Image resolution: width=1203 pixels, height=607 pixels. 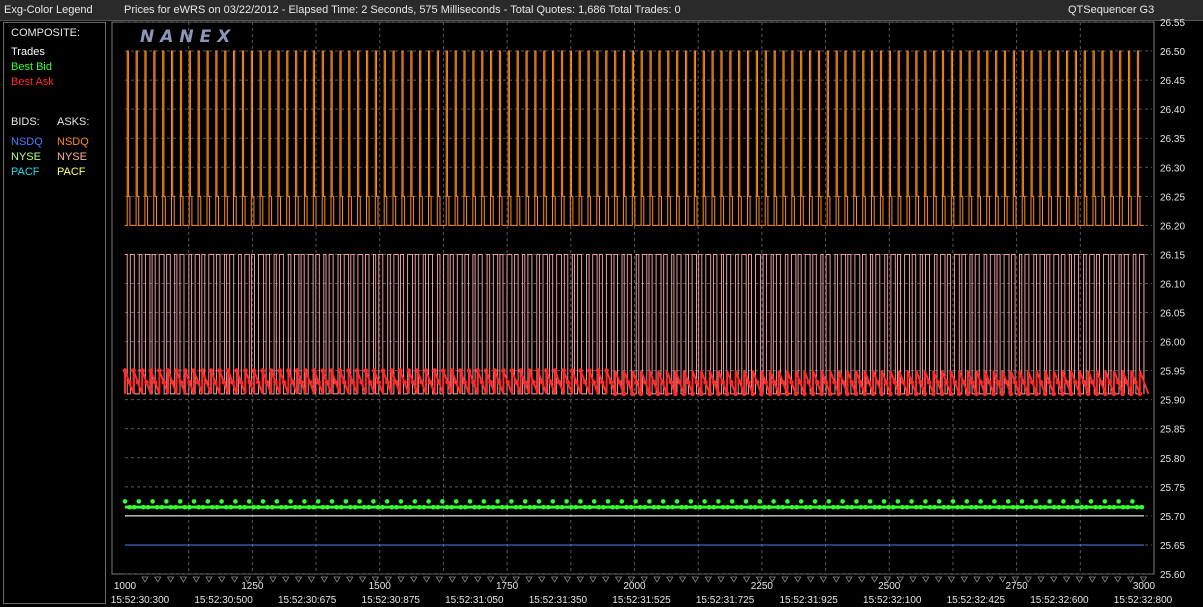 What do you see at coordinates (1172, 52) in the screenshot?
I see `y-tick-label: 26.50` at bounding box center [1172, 52].